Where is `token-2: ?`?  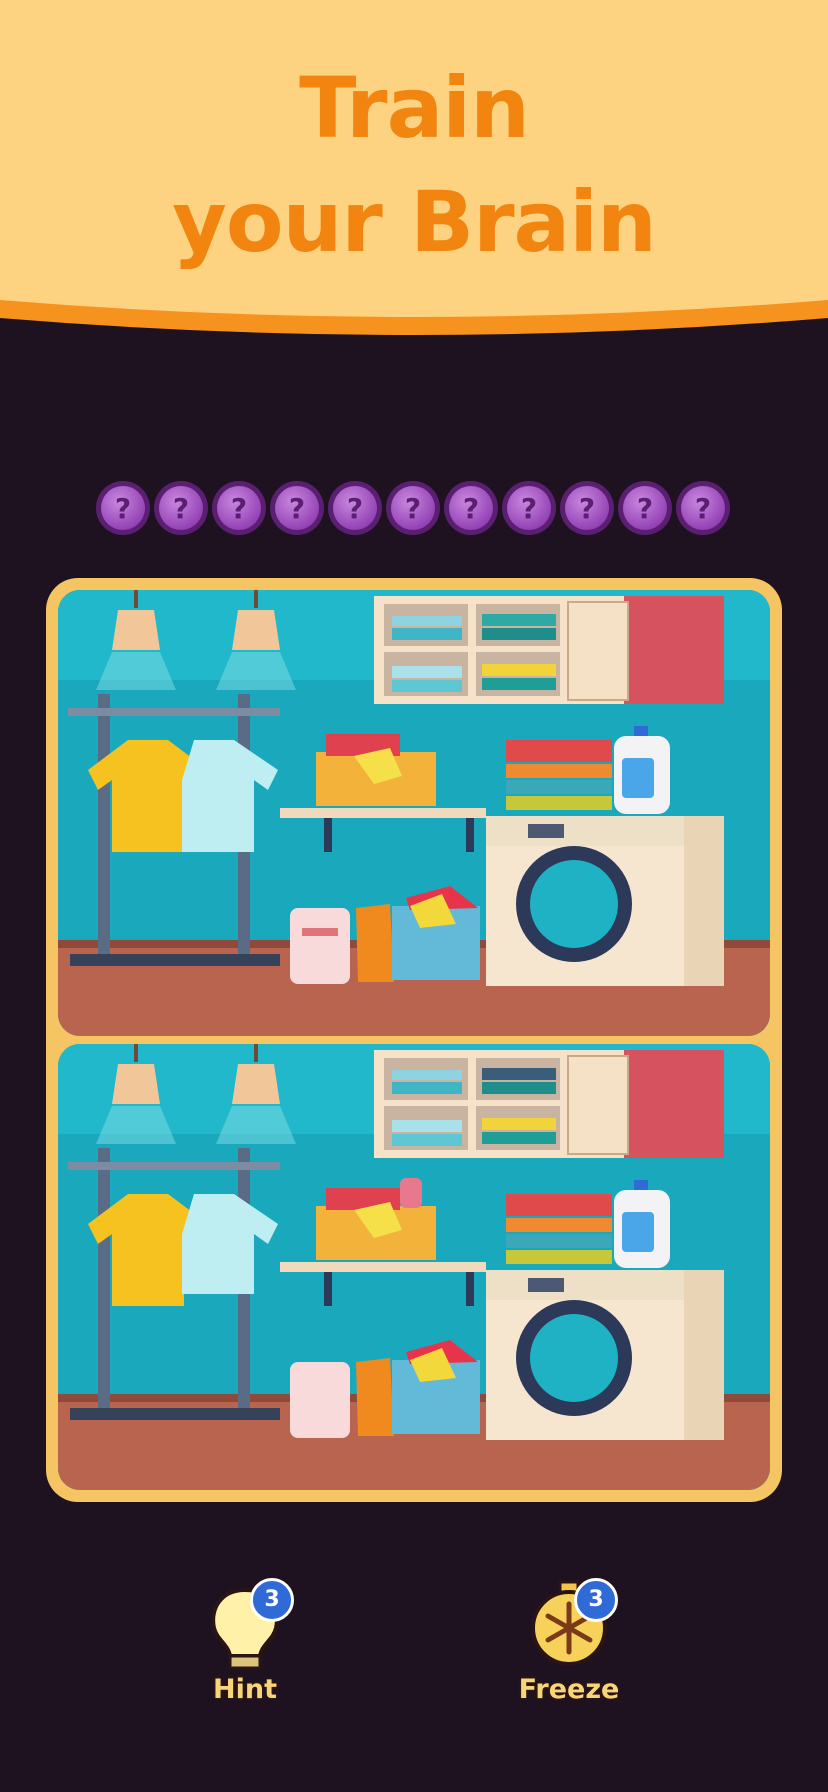
token-2: ? is located at coordinates (181, 508).